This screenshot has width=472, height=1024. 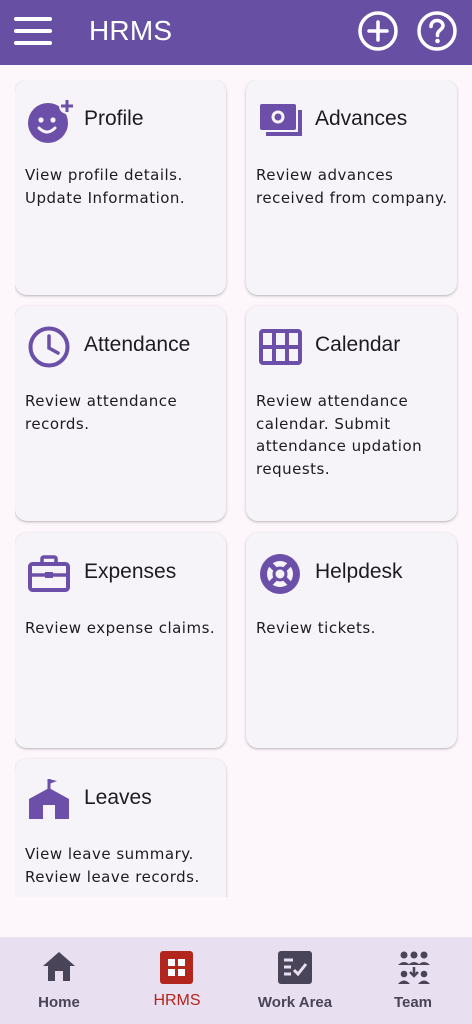 What do you see at coordinates (177, 968) in the screenshot?
I see `apps-grid-icon` at bounding box center [177, 968].